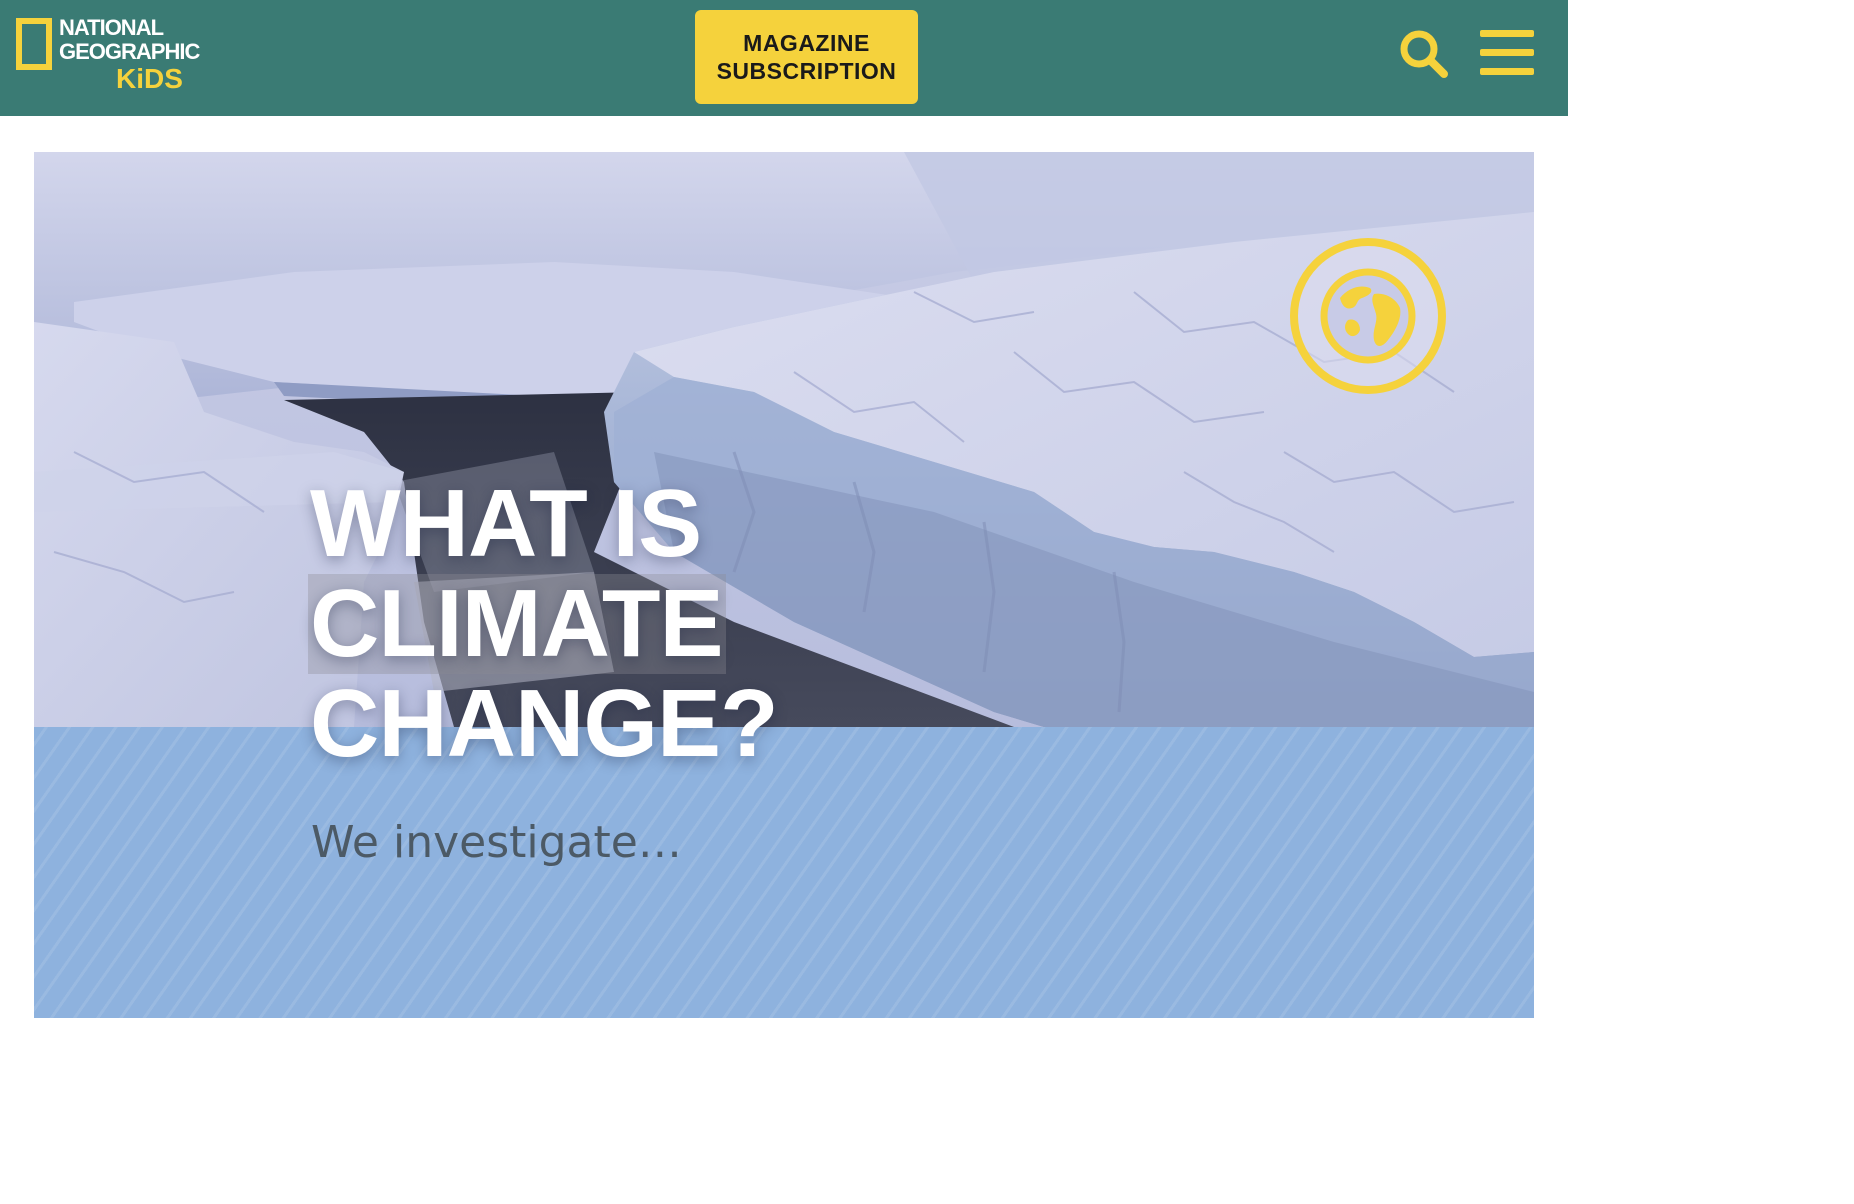 This screenshot has height=1204, width=1854. I want to click on title-line-1: WHAT IS, so click(506, 523).